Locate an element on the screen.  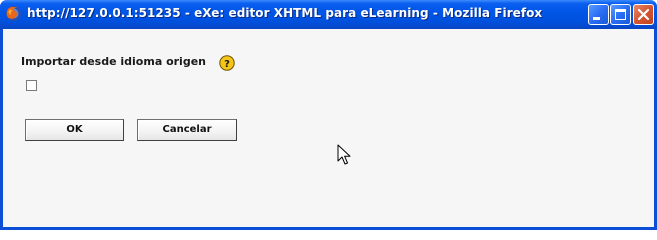
help-icon: ? is located at coordinates (227, 63).